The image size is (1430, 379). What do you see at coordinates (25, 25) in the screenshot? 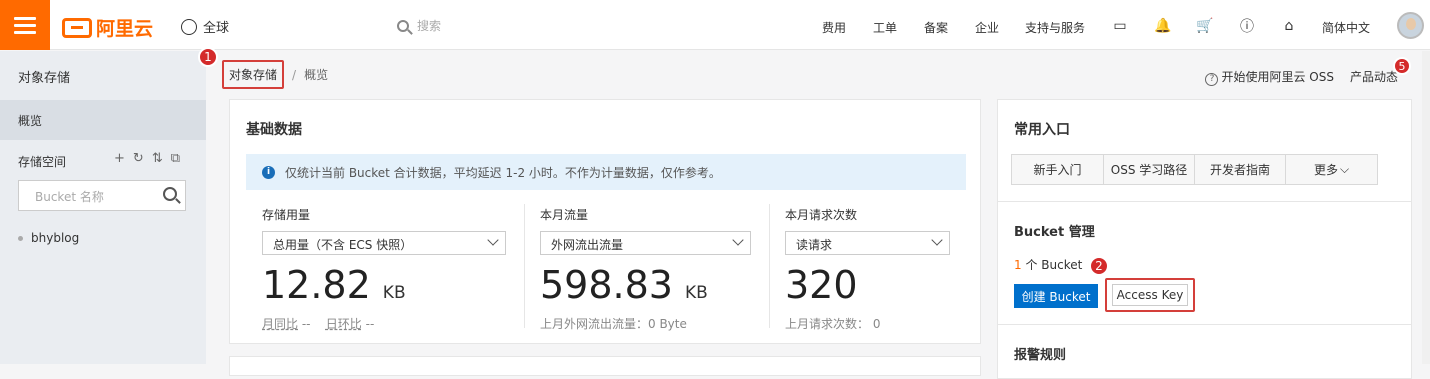
I see `hamburger-menu-button` at bounding box center [25, 25].